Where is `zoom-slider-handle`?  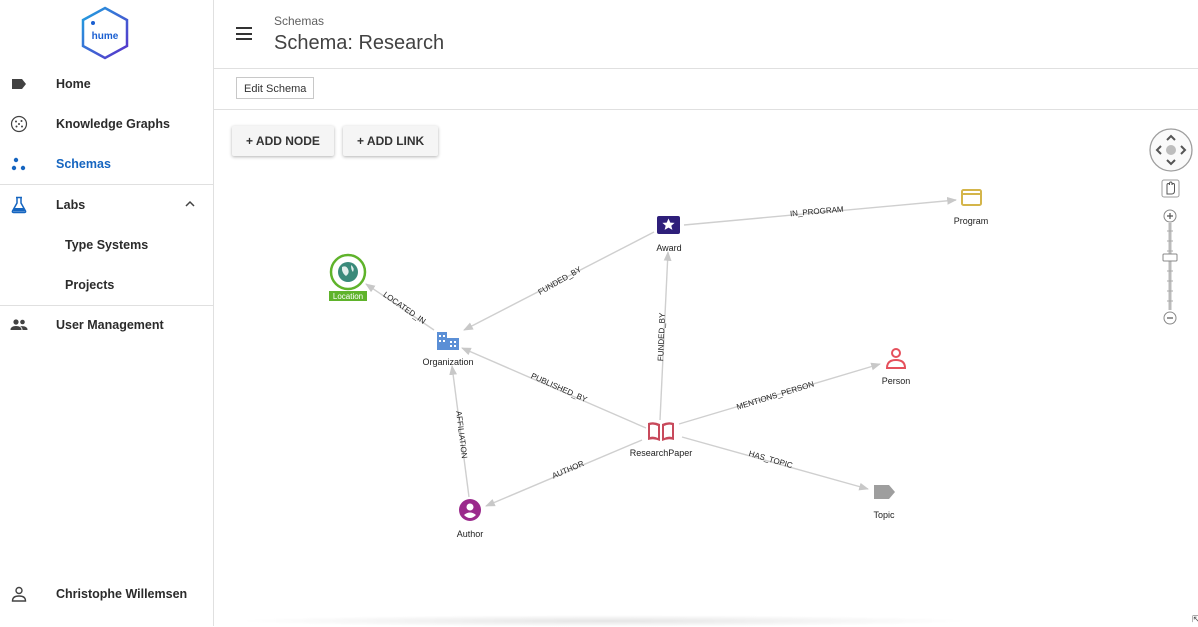 zoom-slider-handle is located at coordinates (1170, 257).